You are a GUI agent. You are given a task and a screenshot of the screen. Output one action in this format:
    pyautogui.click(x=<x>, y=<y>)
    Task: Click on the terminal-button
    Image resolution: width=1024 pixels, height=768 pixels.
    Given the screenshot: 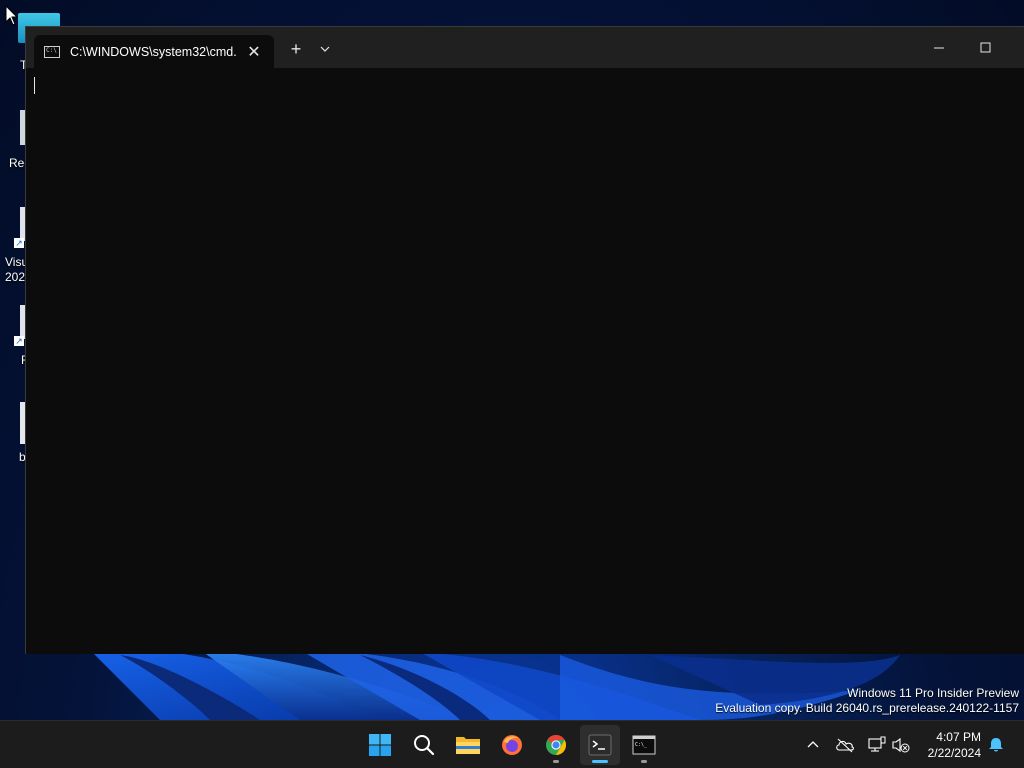 What is the action you would take?
    pyautogui.click(x=600, y=745)
    